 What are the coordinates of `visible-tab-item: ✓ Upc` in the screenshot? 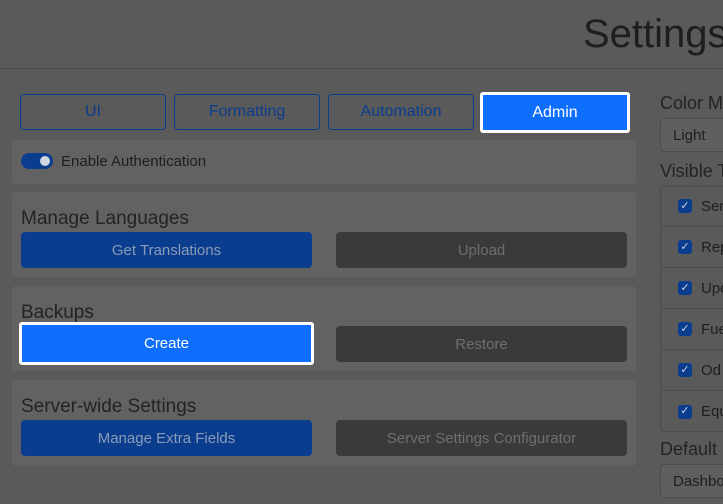 It's located at (691, 288).